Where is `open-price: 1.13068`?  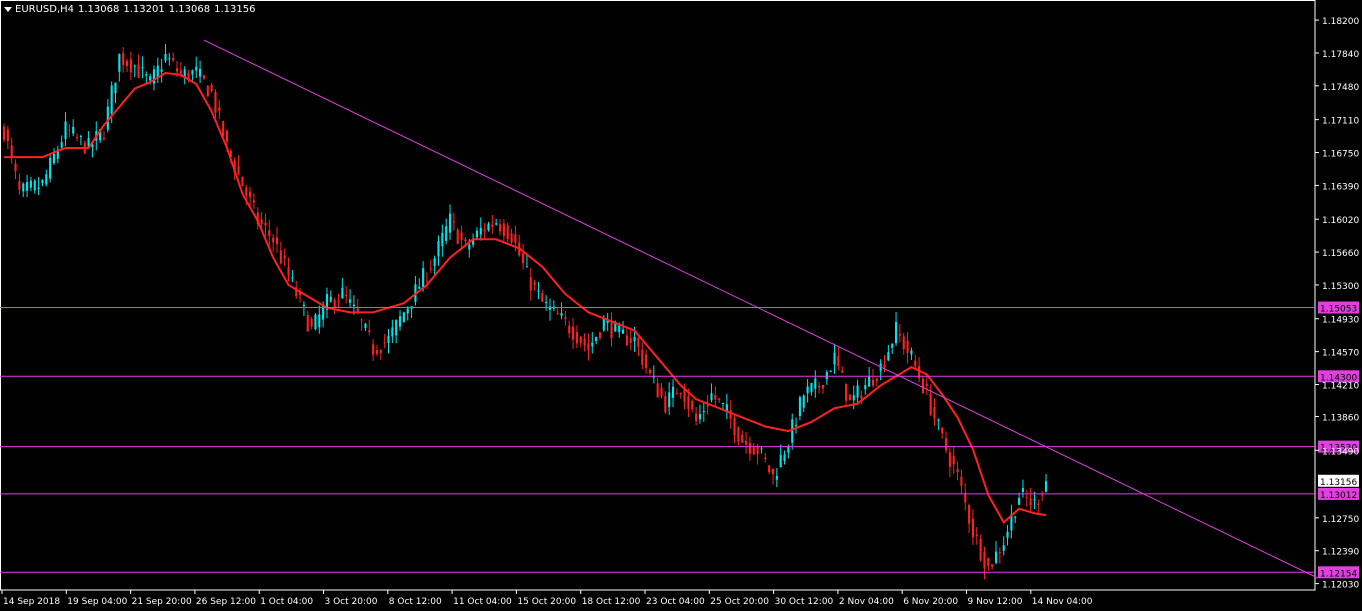 open-price: 1.13068 is located at coordinates (99, 9).